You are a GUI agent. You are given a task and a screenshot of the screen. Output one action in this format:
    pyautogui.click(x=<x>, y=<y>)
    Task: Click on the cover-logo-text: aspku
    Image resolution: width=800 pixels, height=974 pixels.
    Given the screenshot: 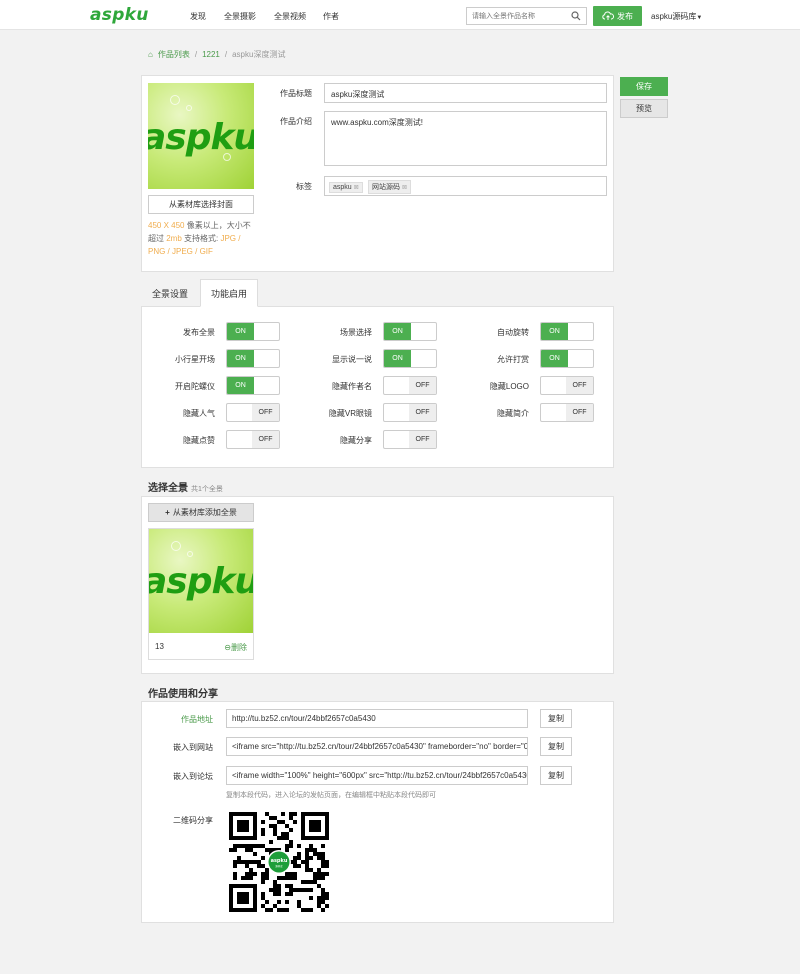 What is the action you would take?
    pyautogui.click(x=201, y=137)
    